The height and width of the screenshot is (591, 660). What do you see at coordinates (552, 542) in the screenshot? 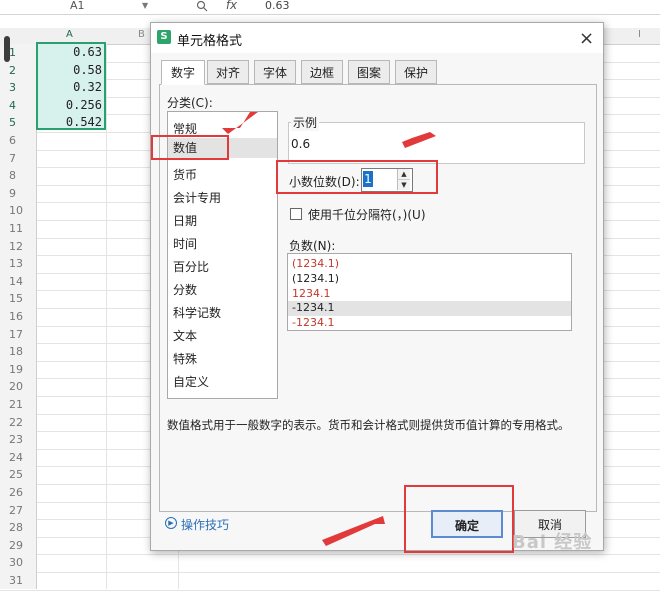
I see `baidu-watermark-logo: Bai 经验` at bounding box center [552, 542].